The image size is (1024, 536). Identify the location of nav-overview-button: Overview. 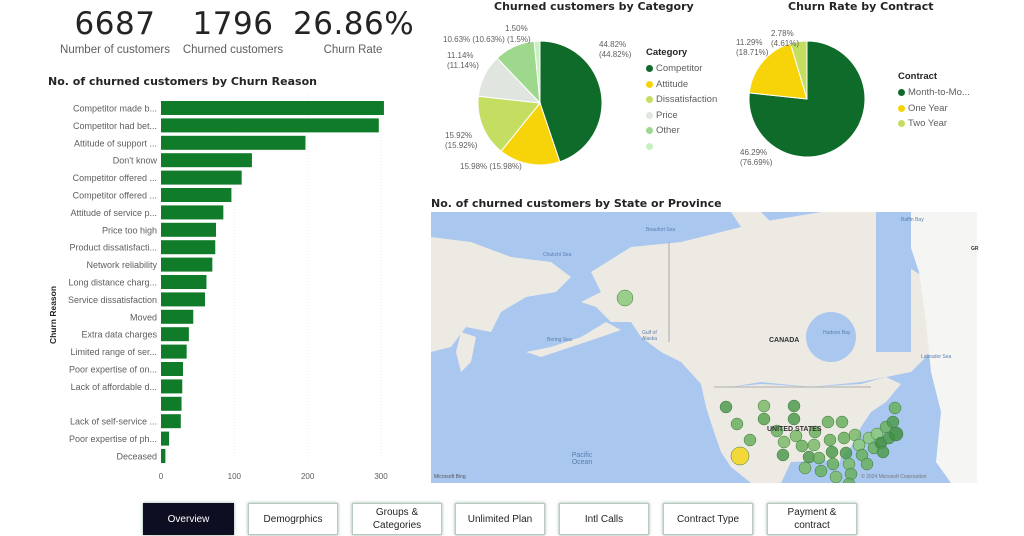
(188, 519).